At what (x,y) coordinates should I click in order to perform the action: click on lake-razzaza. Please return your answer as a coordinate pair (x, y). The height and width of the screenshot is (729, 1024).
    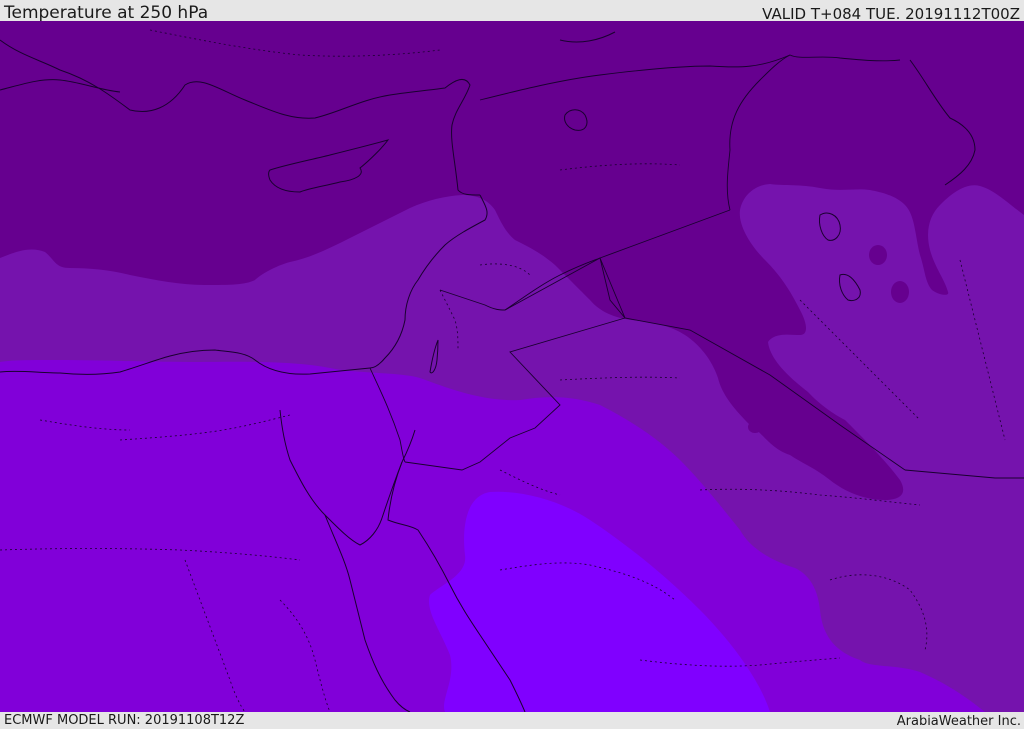
    Looking at the image, I should click on (755, 427).